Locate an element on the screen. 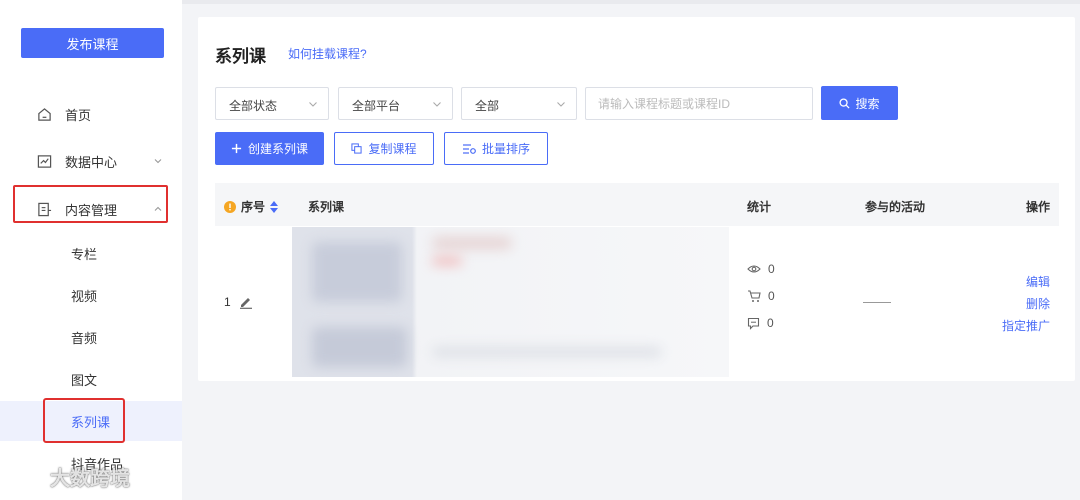 This screenshot has height=500, width=1080. sidebar-item-label: 内容管理 is located at coordinates (91, 210).